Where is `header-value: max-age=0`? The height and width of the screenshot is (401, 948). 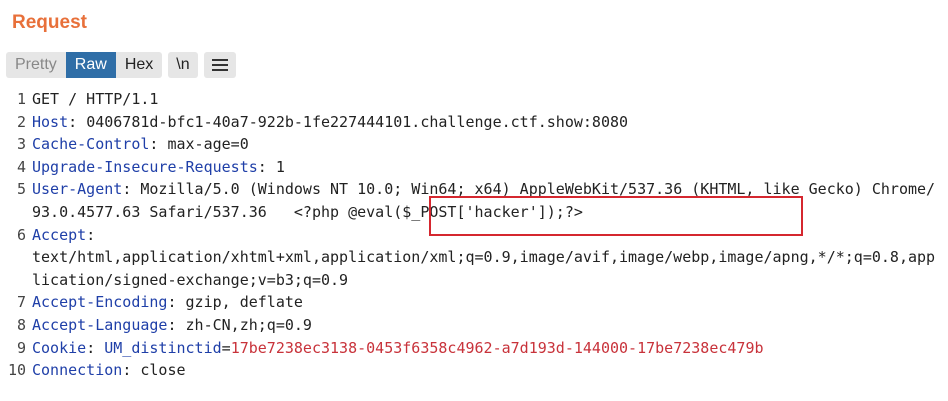
header-value: max-age=0 is located at coordinates (208, 144).